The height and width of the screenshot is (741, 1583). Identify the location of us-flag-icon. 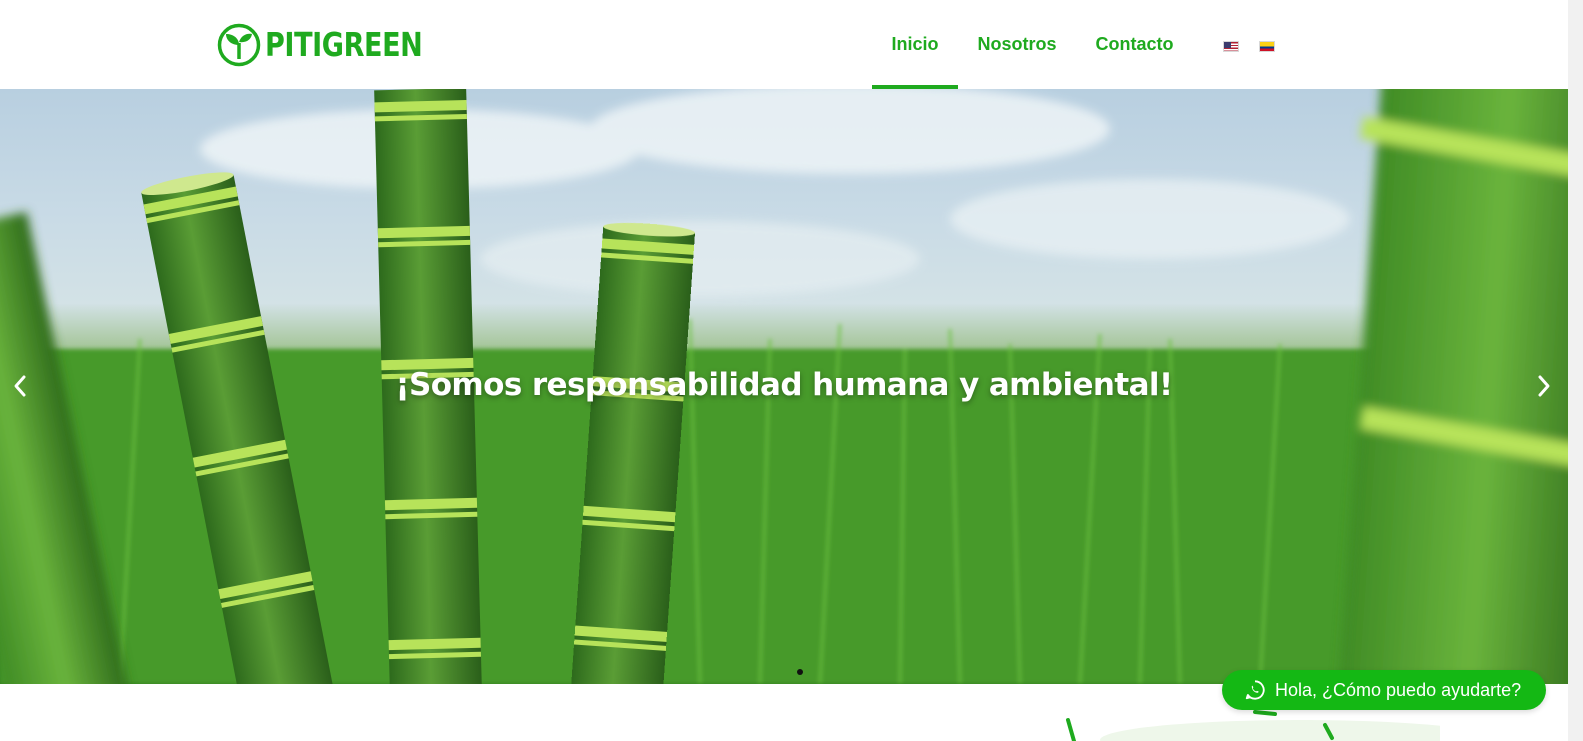
(1231, 46).